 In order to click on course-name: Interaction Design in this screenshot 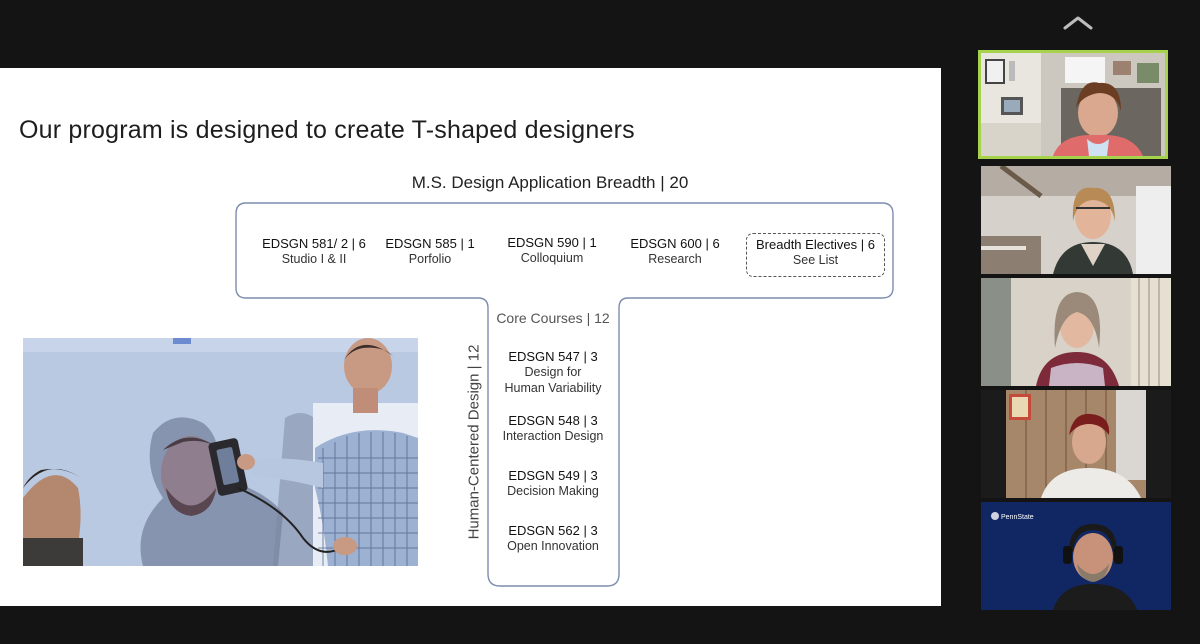, I will do `click(553, 436)`.